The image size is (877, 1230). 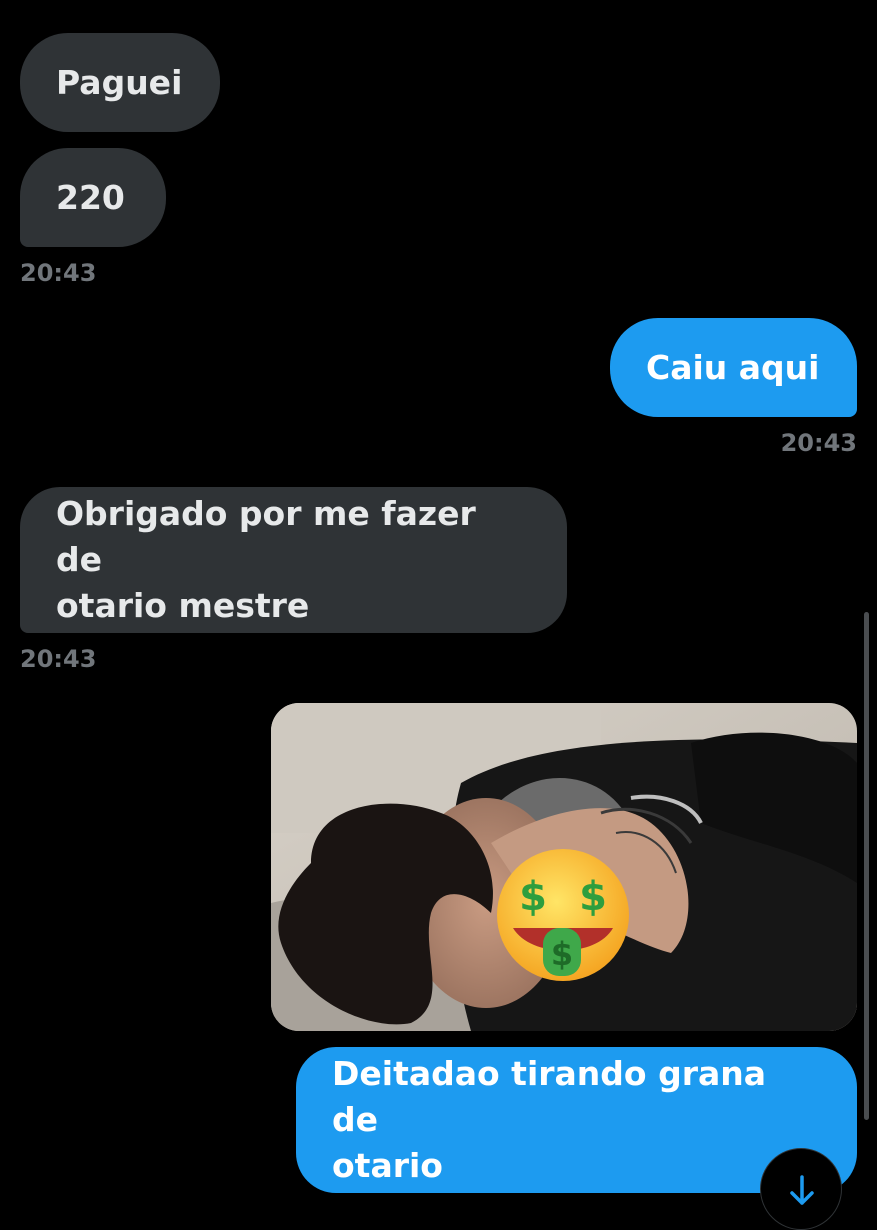 I want to click on message-bubble-incoming: 220, so click(x=93, y=197).